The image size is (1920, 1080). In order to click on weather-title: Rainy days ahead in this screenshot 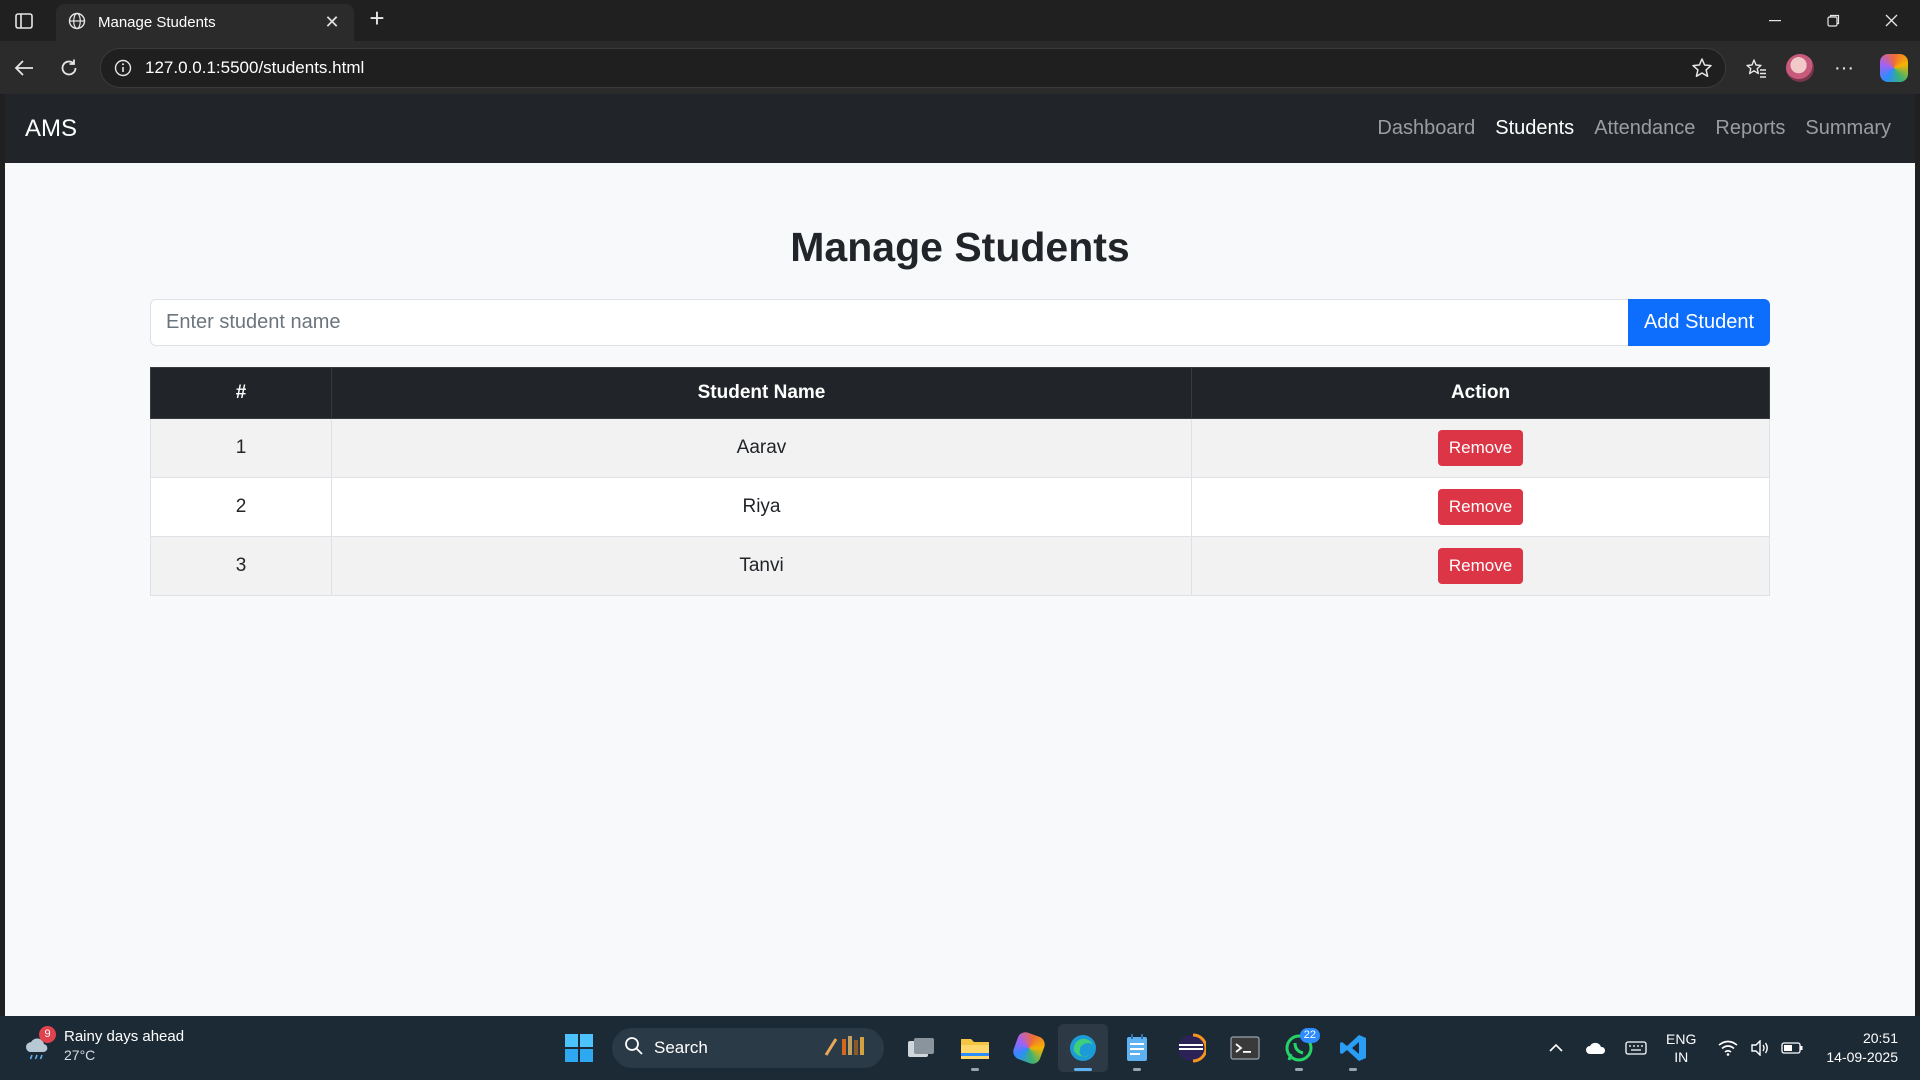, I will do `click(124, 1036)`.